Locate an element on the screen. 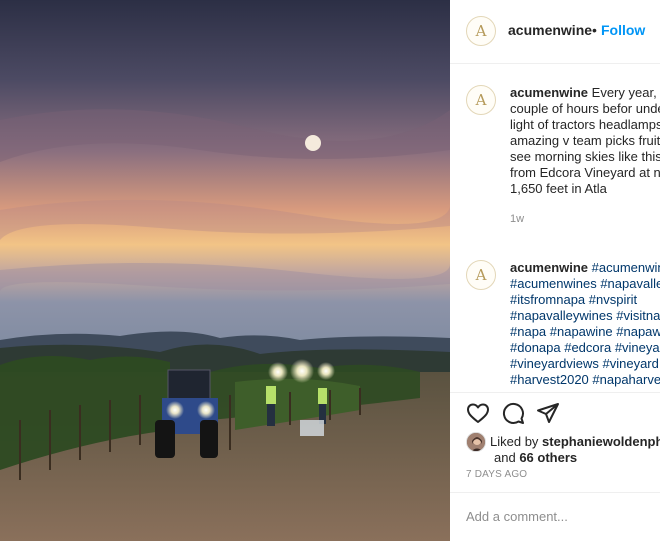 The width and height of the screenshot is (660, 541). post-header: A acumenwine • Follow is located at coordinates (555, 32).